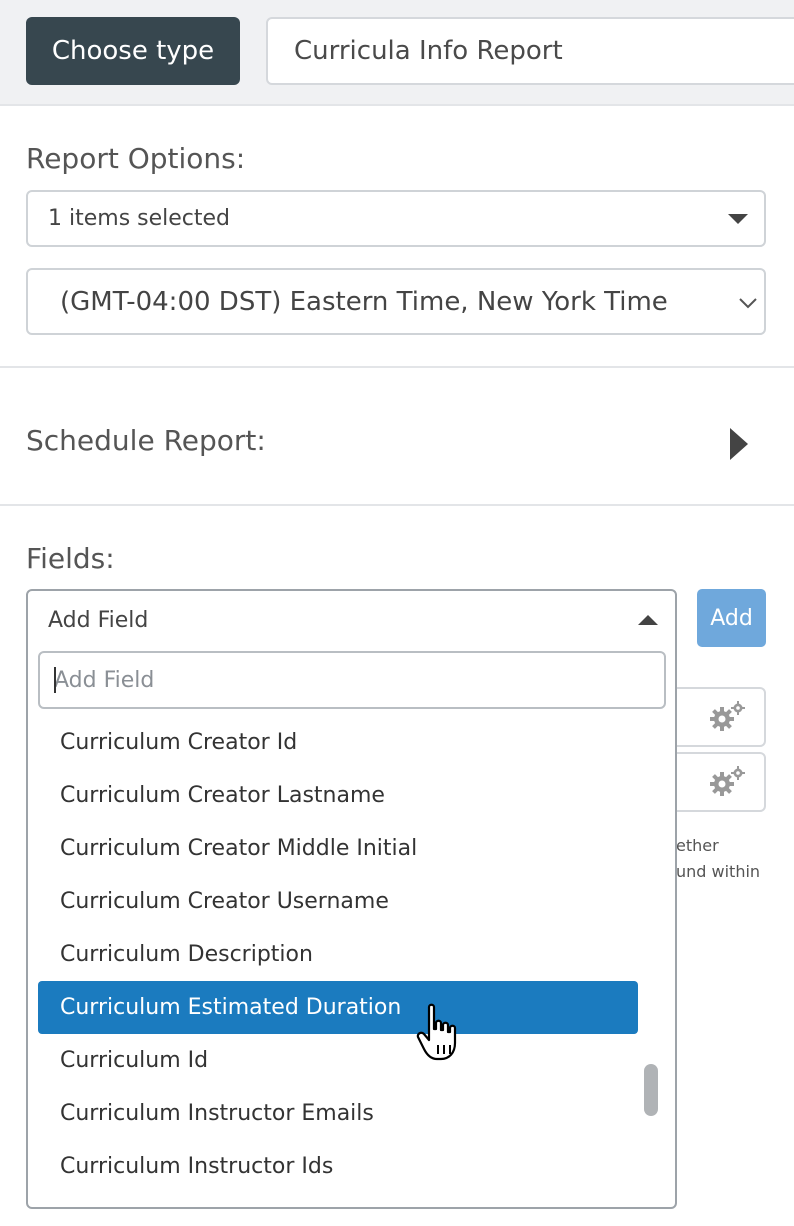 This screenshot has height=1226, width=794. I want to click on list-item: Curriculum Creator Middle Initial, so click(338, 848).